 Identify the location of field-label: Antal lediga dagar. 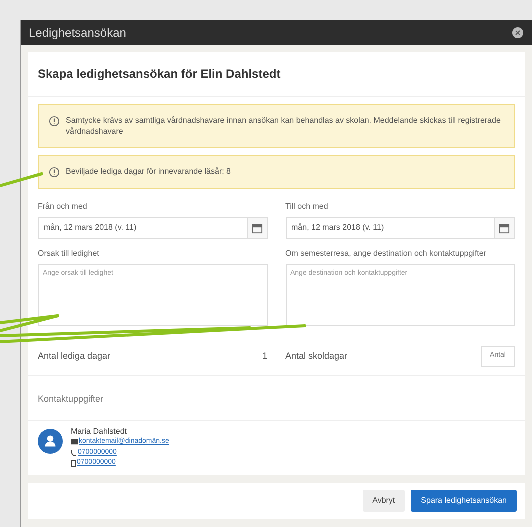
(74, 356).